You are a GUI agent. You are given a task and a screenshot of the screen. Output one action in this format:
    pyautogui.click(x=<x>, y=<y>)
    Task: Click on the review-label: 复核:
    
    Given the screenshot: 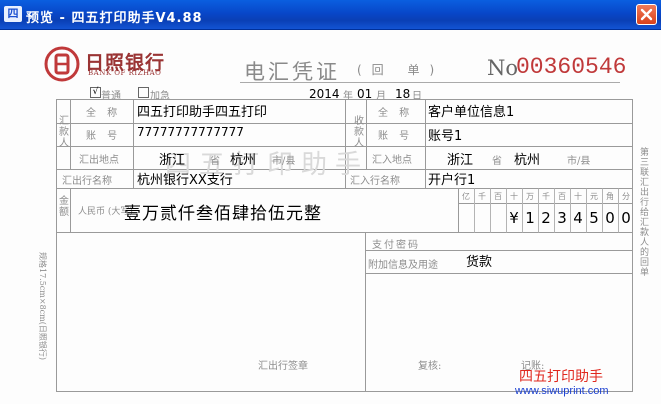 What is the action you would take?
    pyautogui.click(x=430, y=366)
    